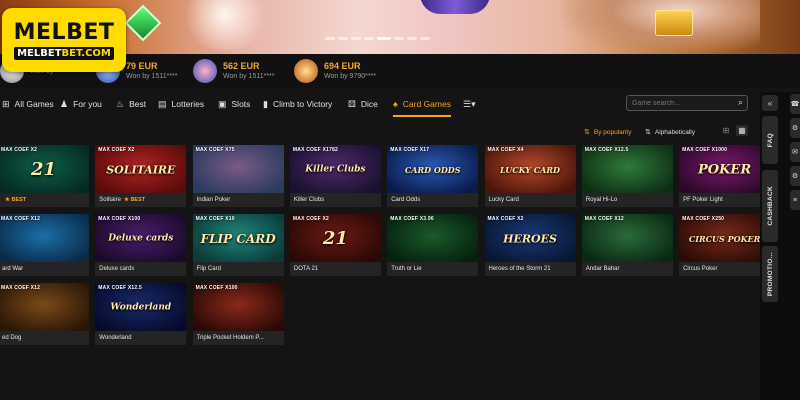 Image resolution: width=800 pixels, height=400 pixels. Describe the element at coordinates (670, 132) in the screenshot. I see `sort-alphabetically: ⇅ Alphabetically` at that location.